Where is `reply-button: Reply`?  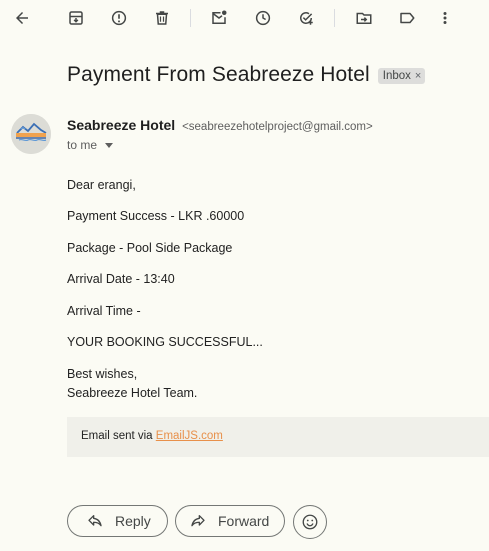 reply-button: Reply is located at coordinates (117, 521).